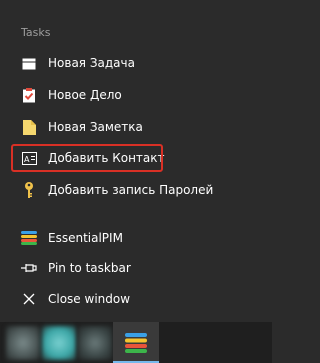  I want to click on task-new-task: Новая Задача, so click(136, 63).